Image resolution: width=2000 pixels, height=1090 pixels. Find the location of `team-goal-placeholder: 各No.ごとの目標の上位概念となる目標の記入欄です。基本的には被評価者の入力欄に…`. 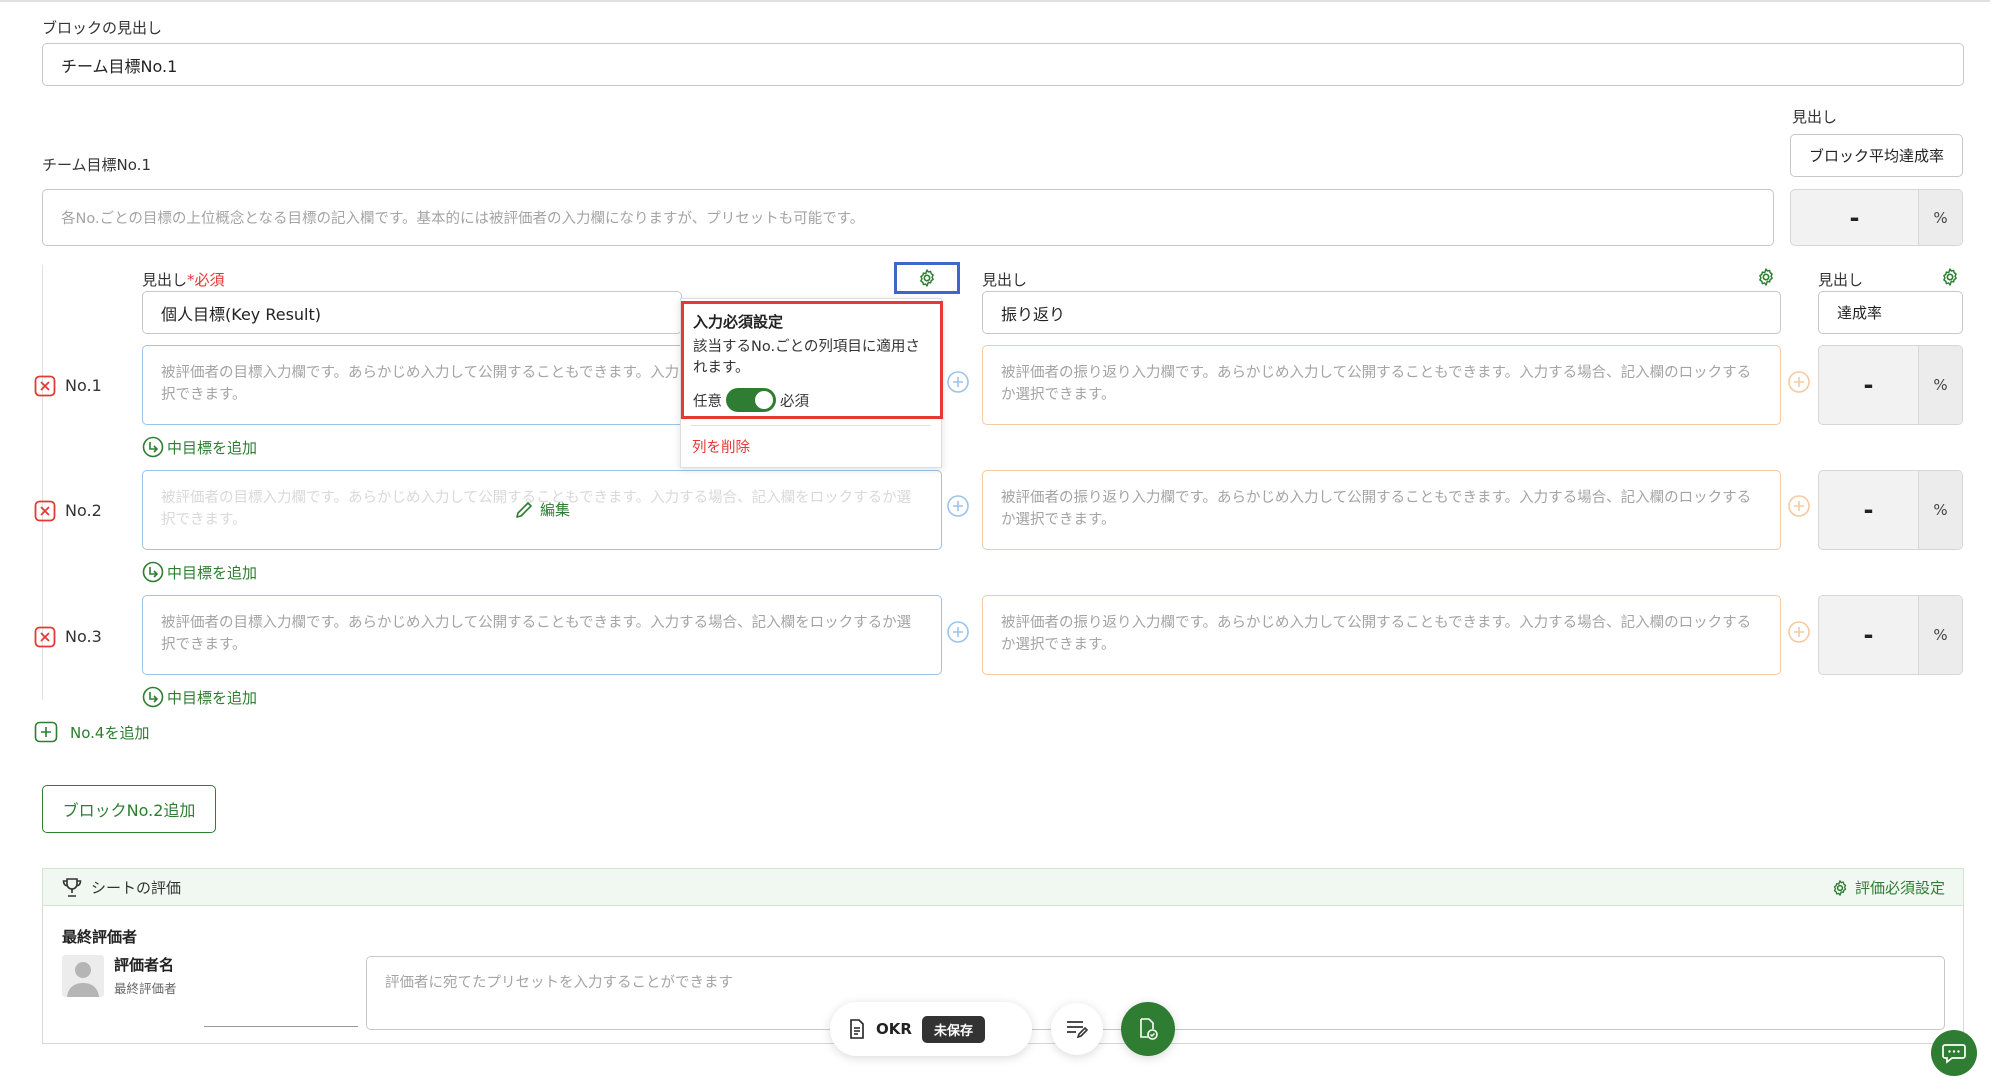

team-goal-placeholder: 各No.ごとの目標の上位概念となる目標の記入欄です。基本的には被評価者の入力欄に… is located at coordinates (463, 219).